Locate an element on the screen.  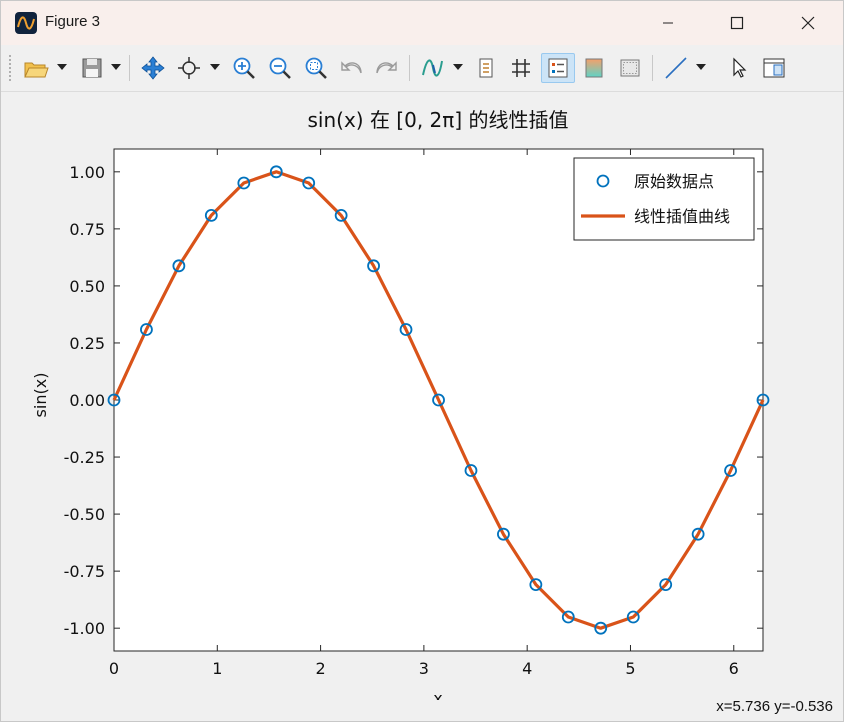
save-button is located at coordinates (92, 68).